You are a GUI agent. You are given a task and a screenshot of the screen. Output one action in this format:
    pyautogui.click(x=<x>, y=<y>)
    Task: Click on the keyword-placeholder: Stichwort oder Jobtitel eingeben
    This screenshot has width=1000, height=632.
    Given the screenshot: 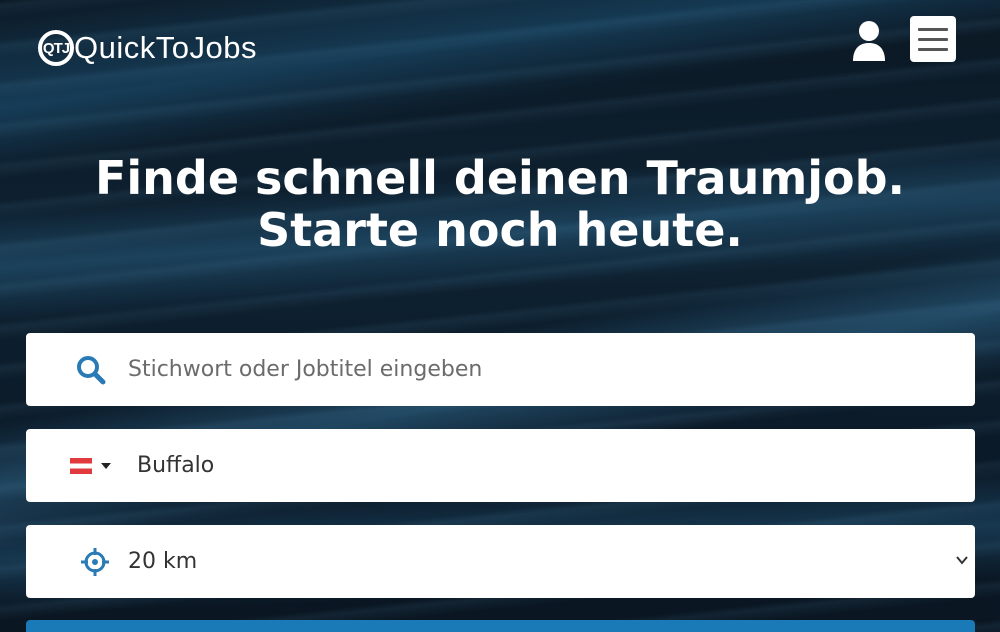 What is the action you would take?
    pyautogui.click(x=305, y=369)
    